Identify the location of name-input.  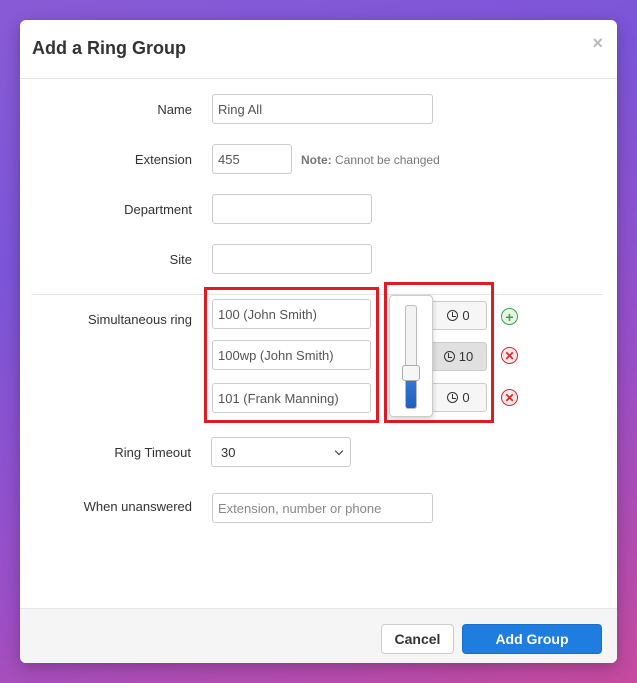
(322, 109).